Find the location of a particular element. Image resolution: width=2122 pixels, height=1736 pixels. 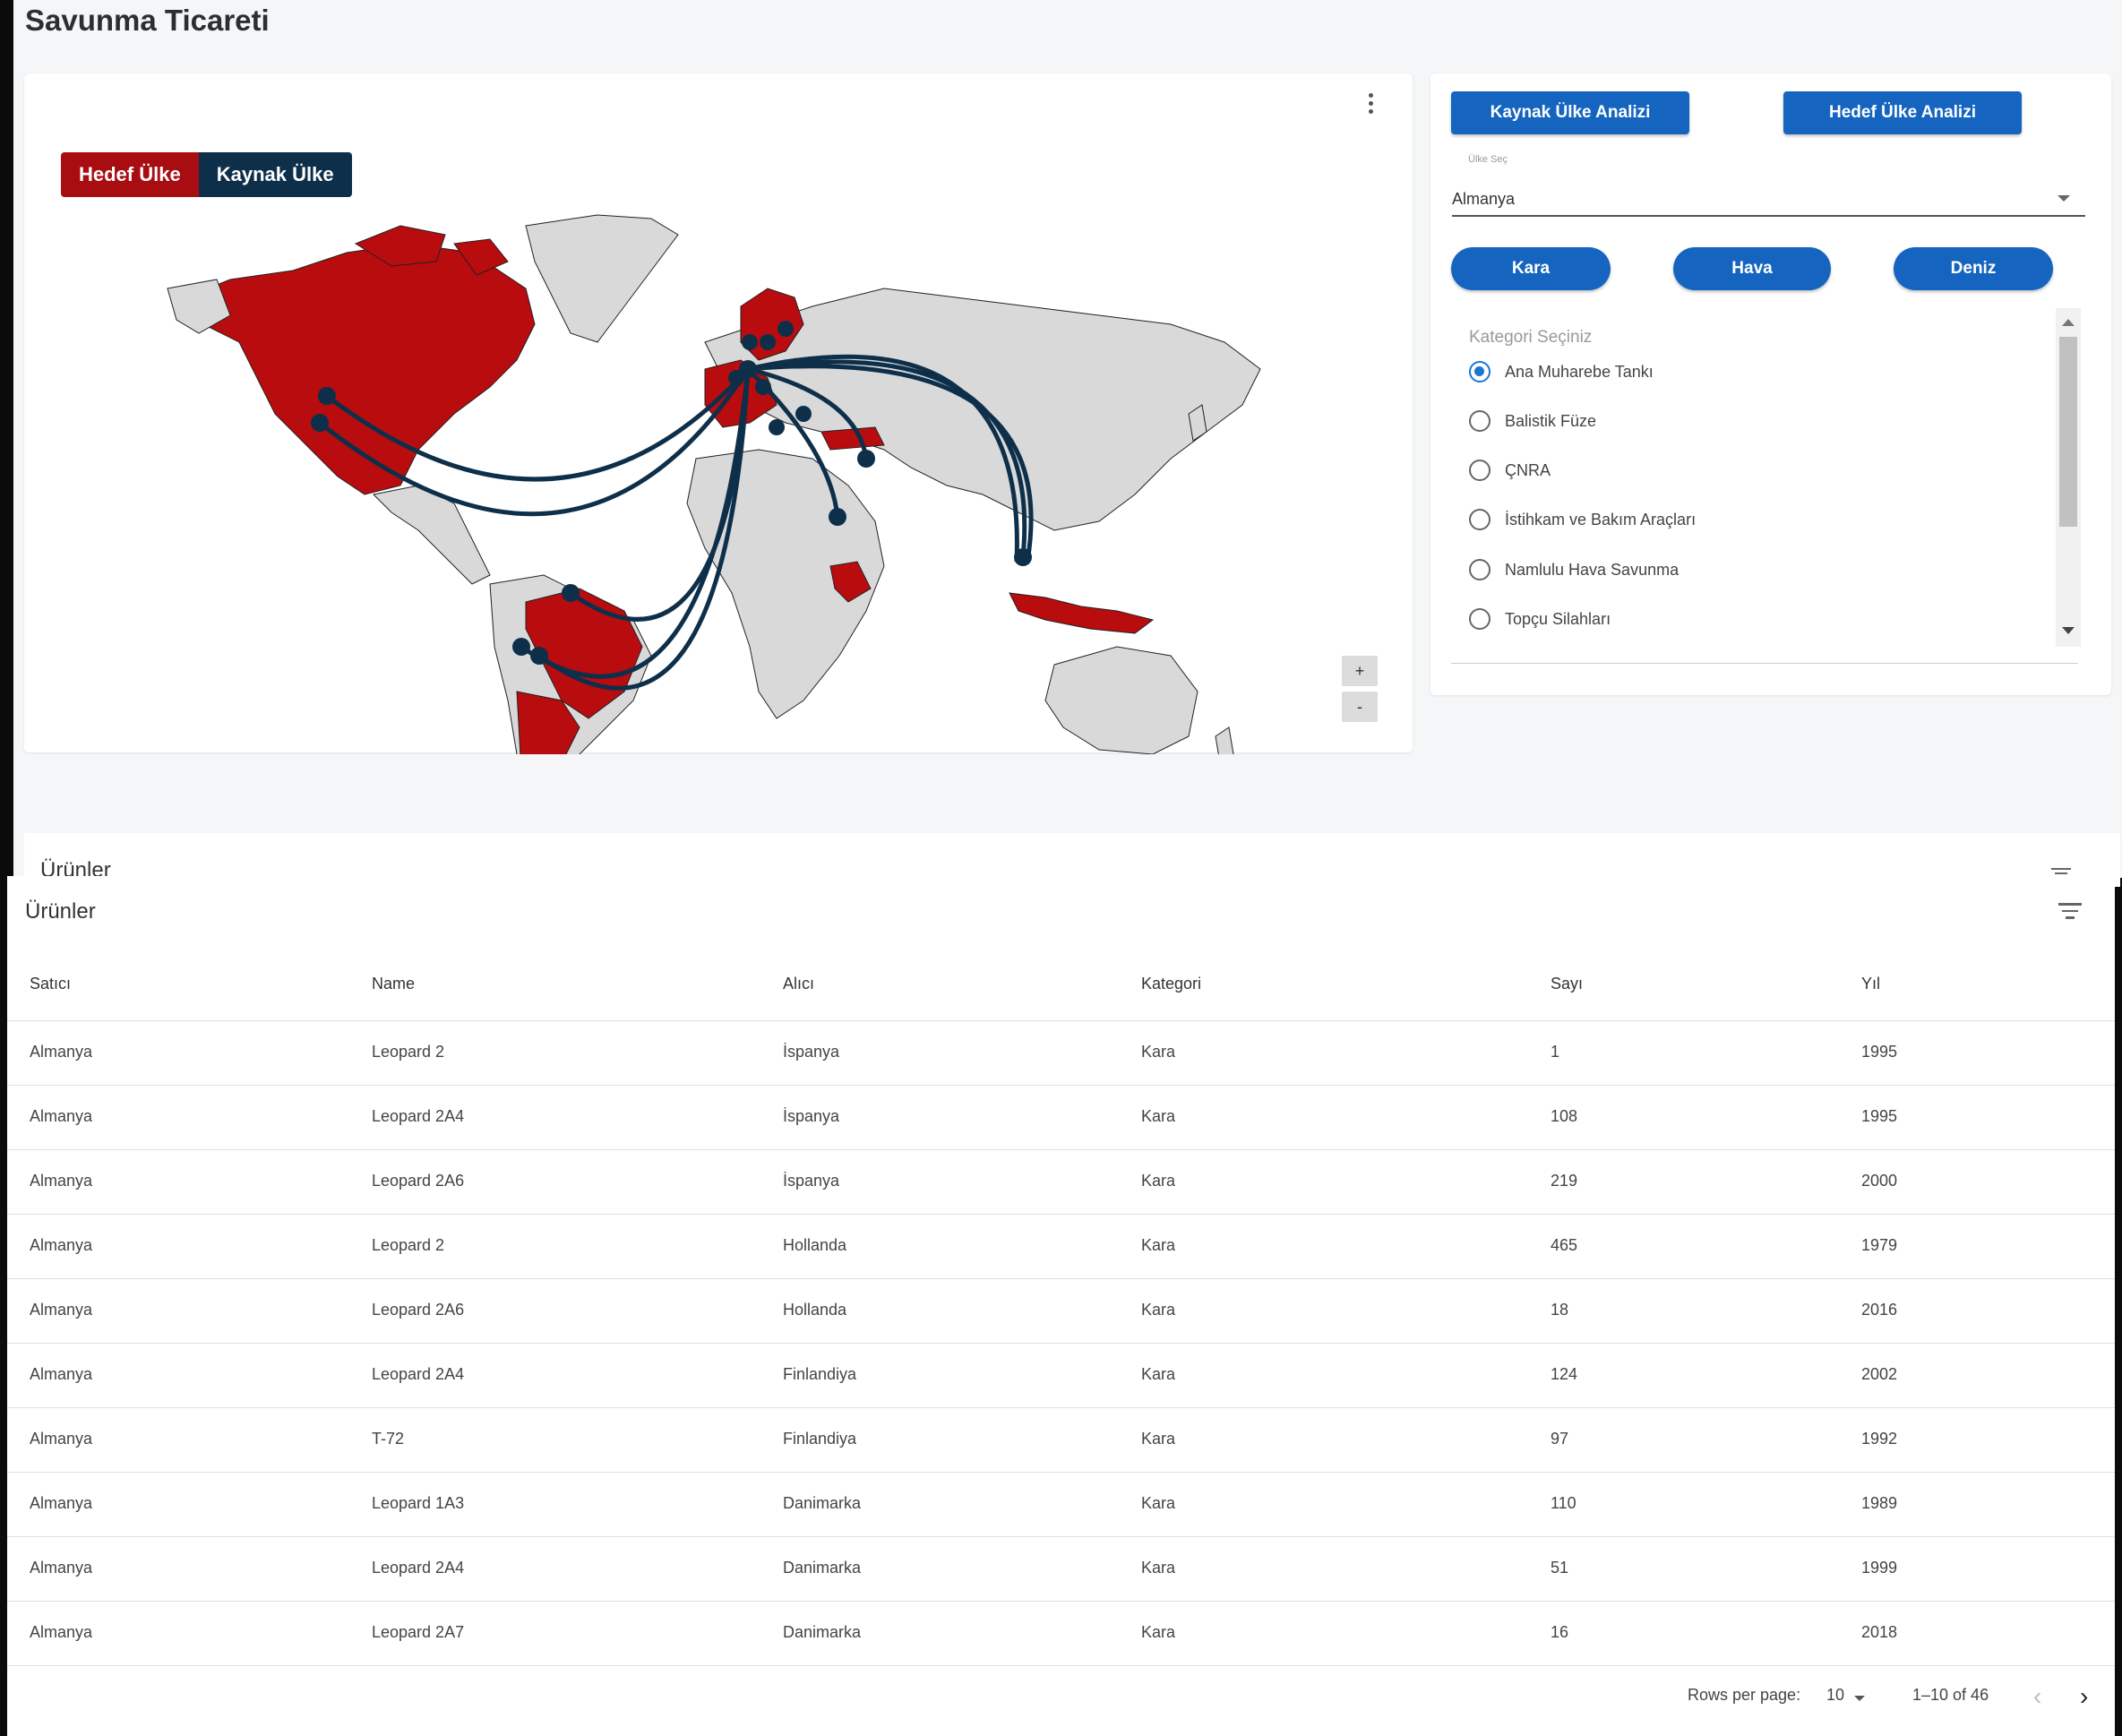

north-america is located at coordinates (360, 369).